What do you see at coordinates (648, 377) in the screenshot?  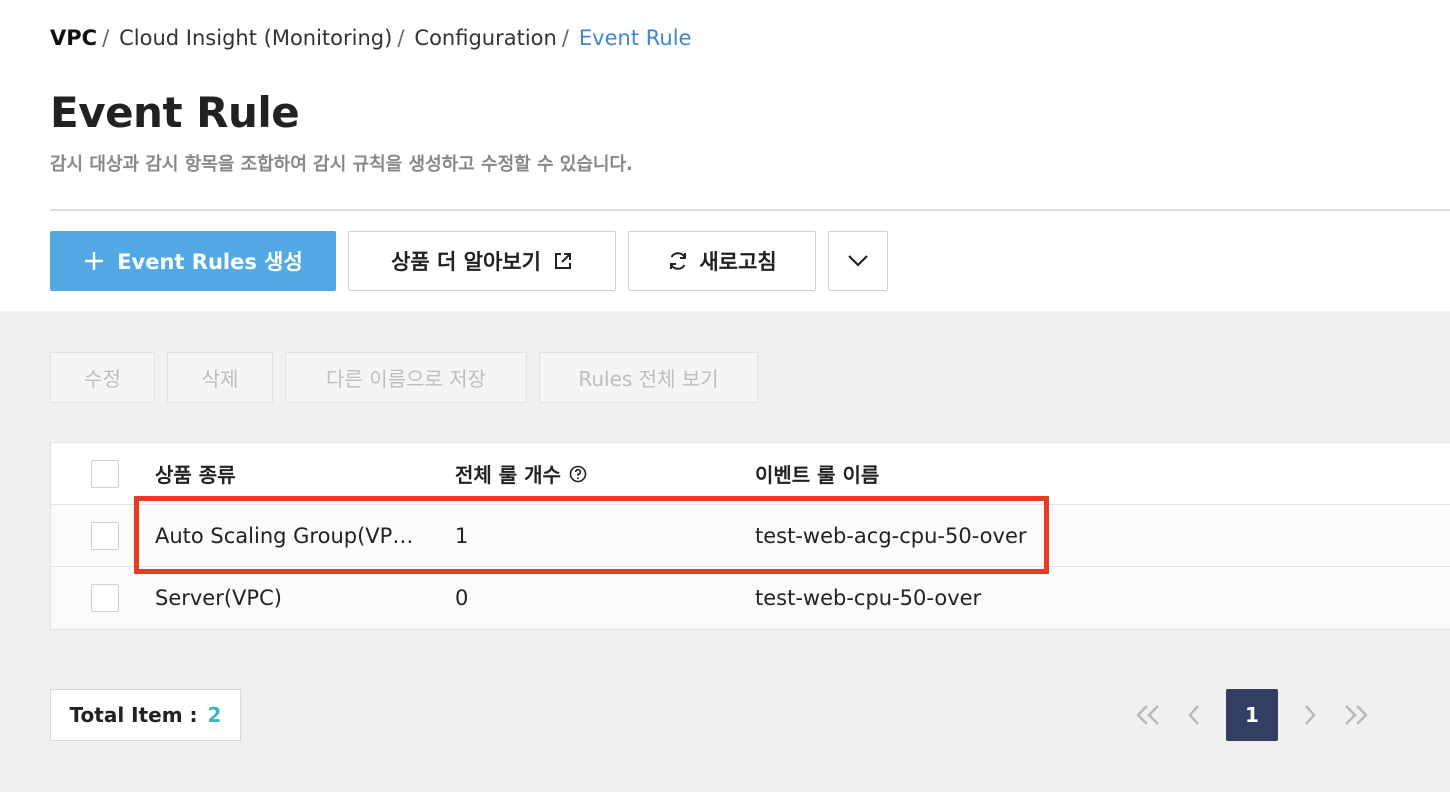 I see `view-all-rules-button: Rules 전체 보기` at bounding box center [648, 377].